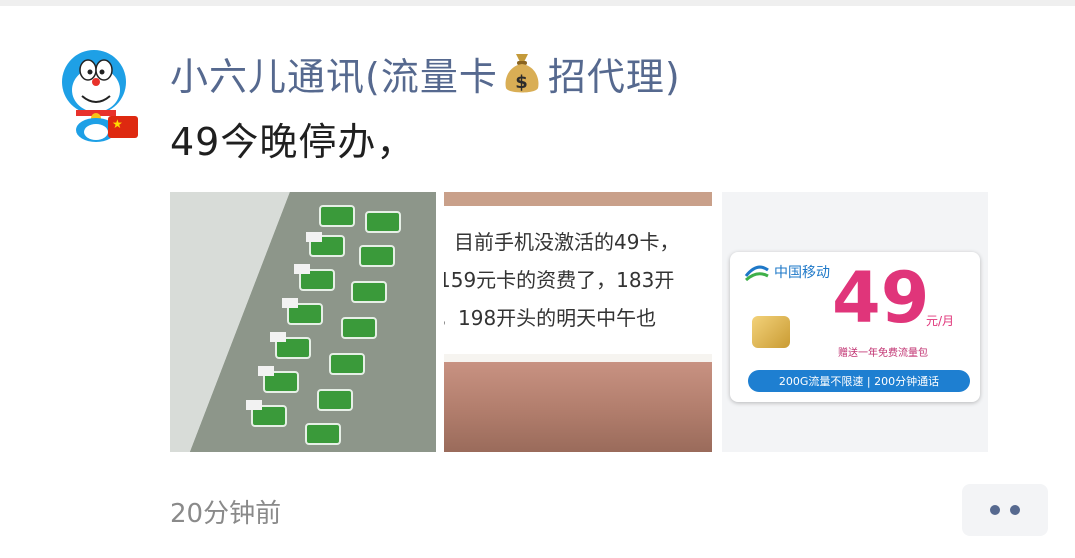 This screenshot has height=558, width=1075. What do you see at coordinates (881, 298) in the screenshot?
I see `sim-price: 49` at bounding box center [881, 298].